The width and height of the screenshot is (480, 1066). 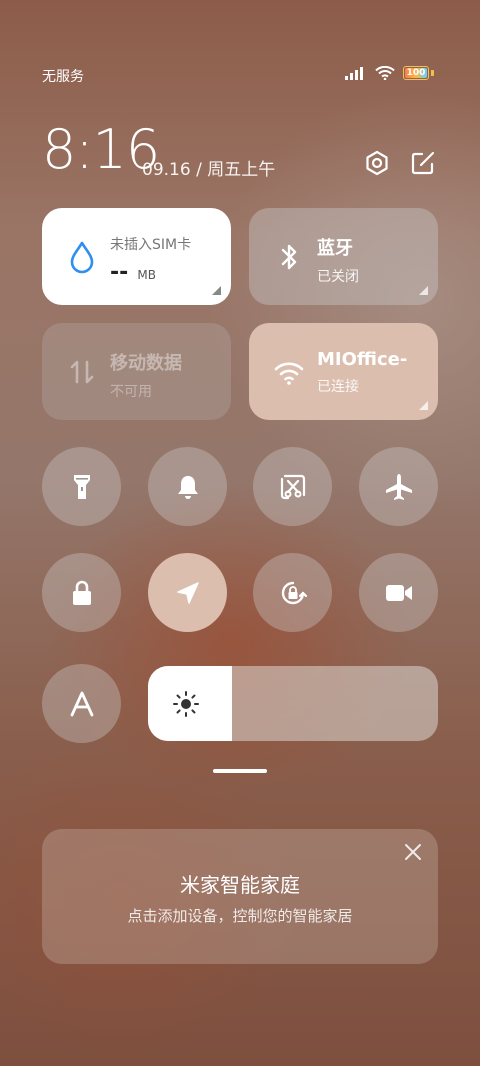 What do you see at coordinates (338, 387) in the screenshot?
I see `wifi-status: 已连接` at bounding box center [338, 387].